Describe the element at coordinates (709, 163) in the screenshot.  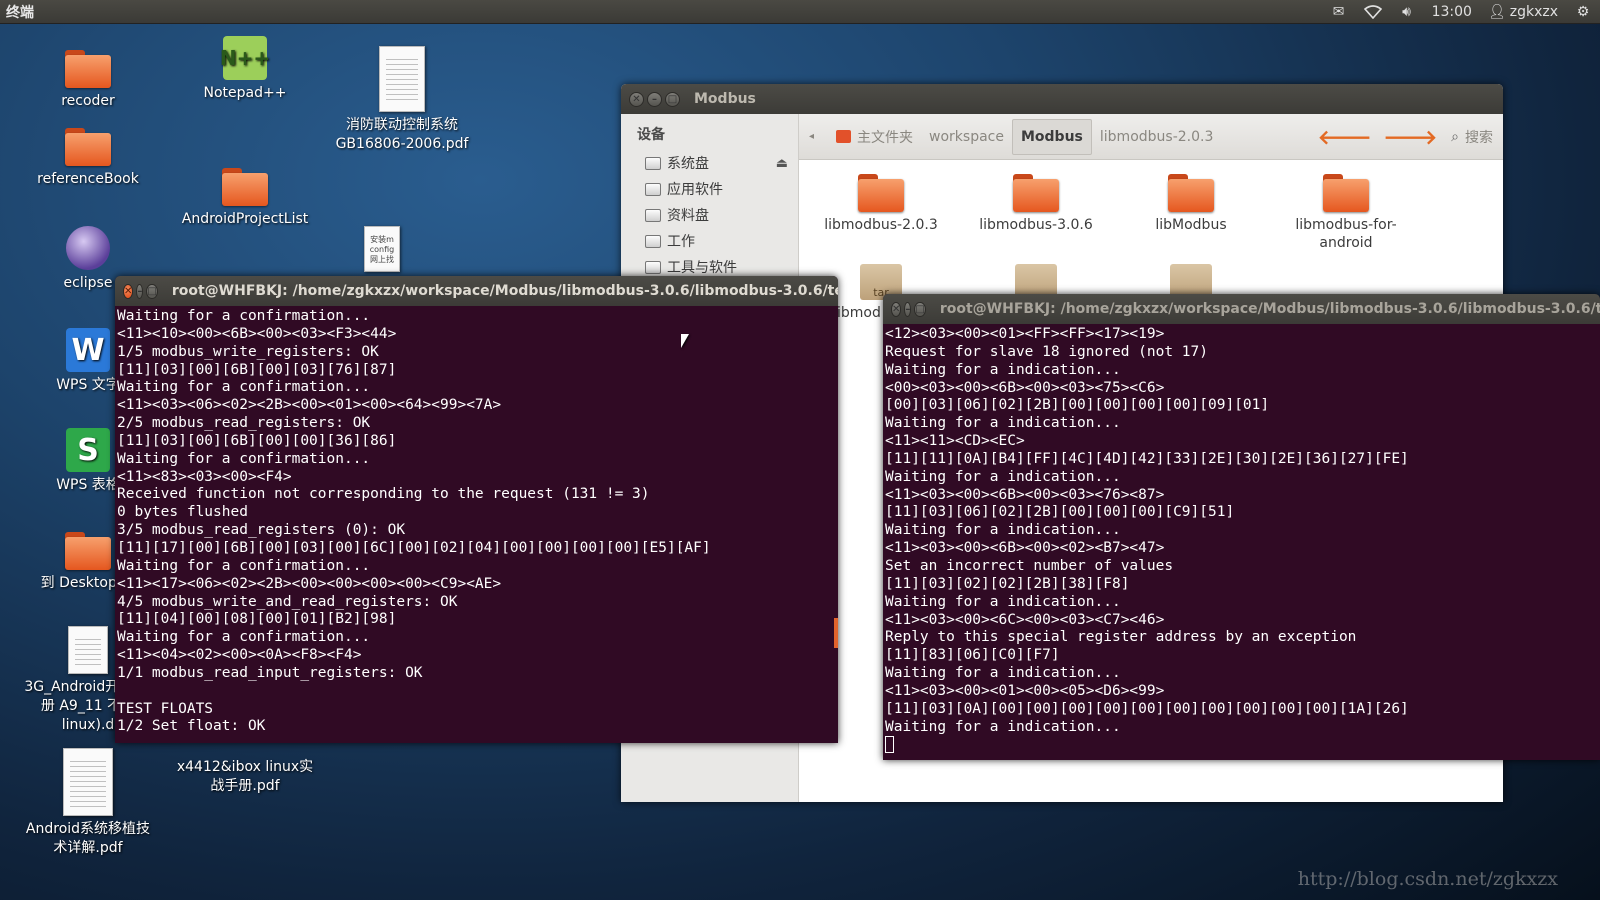
I see `sidebar-item-system-disk: 系统盘` at that location.